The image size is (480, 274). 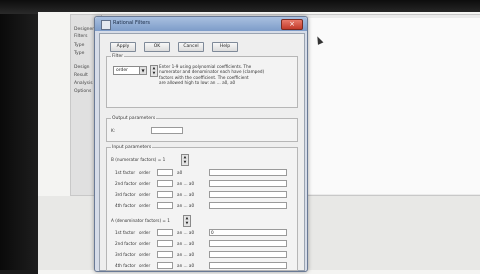 I want to click on num-factor-1-order-field, so click(x=165, y=172).